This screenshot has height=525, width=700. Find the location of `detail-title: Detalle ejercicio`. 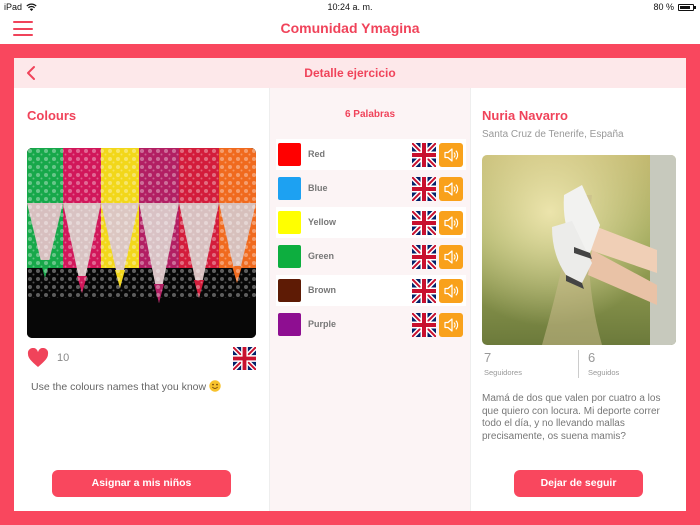

detail-title: Detalle ejercicio is located at coordinates (350, 73).